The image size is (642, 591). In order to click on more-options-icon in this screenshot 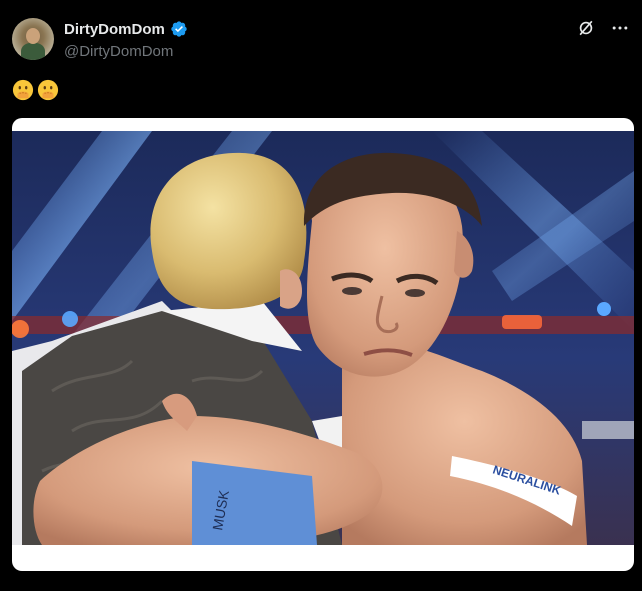, I will do `click(620, 28)`.